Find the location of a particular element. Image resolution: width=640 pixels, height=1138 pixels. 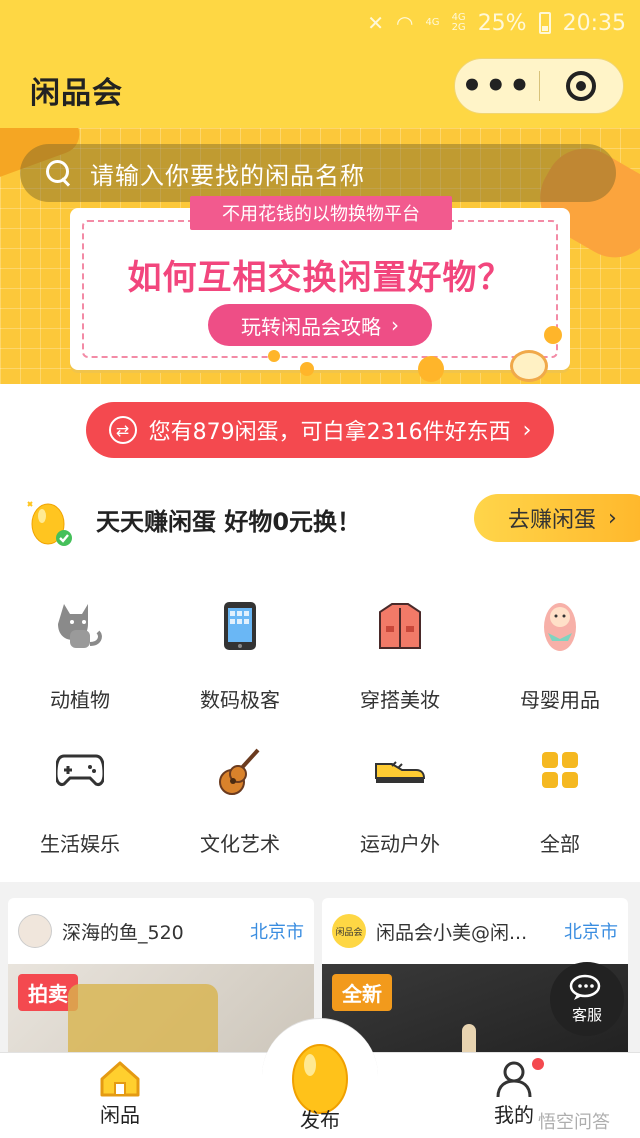

category-item: 穿搭美妆 is located at coordinates (400, 663).